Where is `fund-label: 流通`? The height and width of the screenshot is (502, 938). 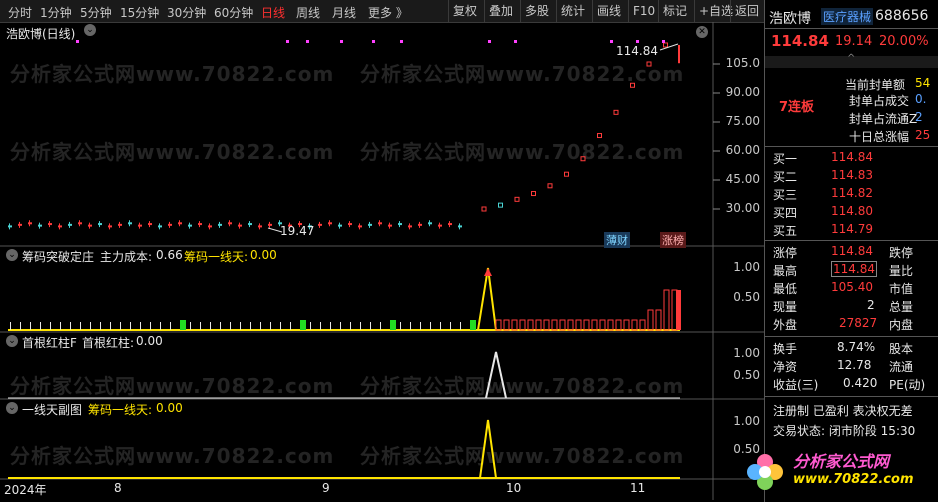
fund-label: 流通 is located at coordinates (901, 367).